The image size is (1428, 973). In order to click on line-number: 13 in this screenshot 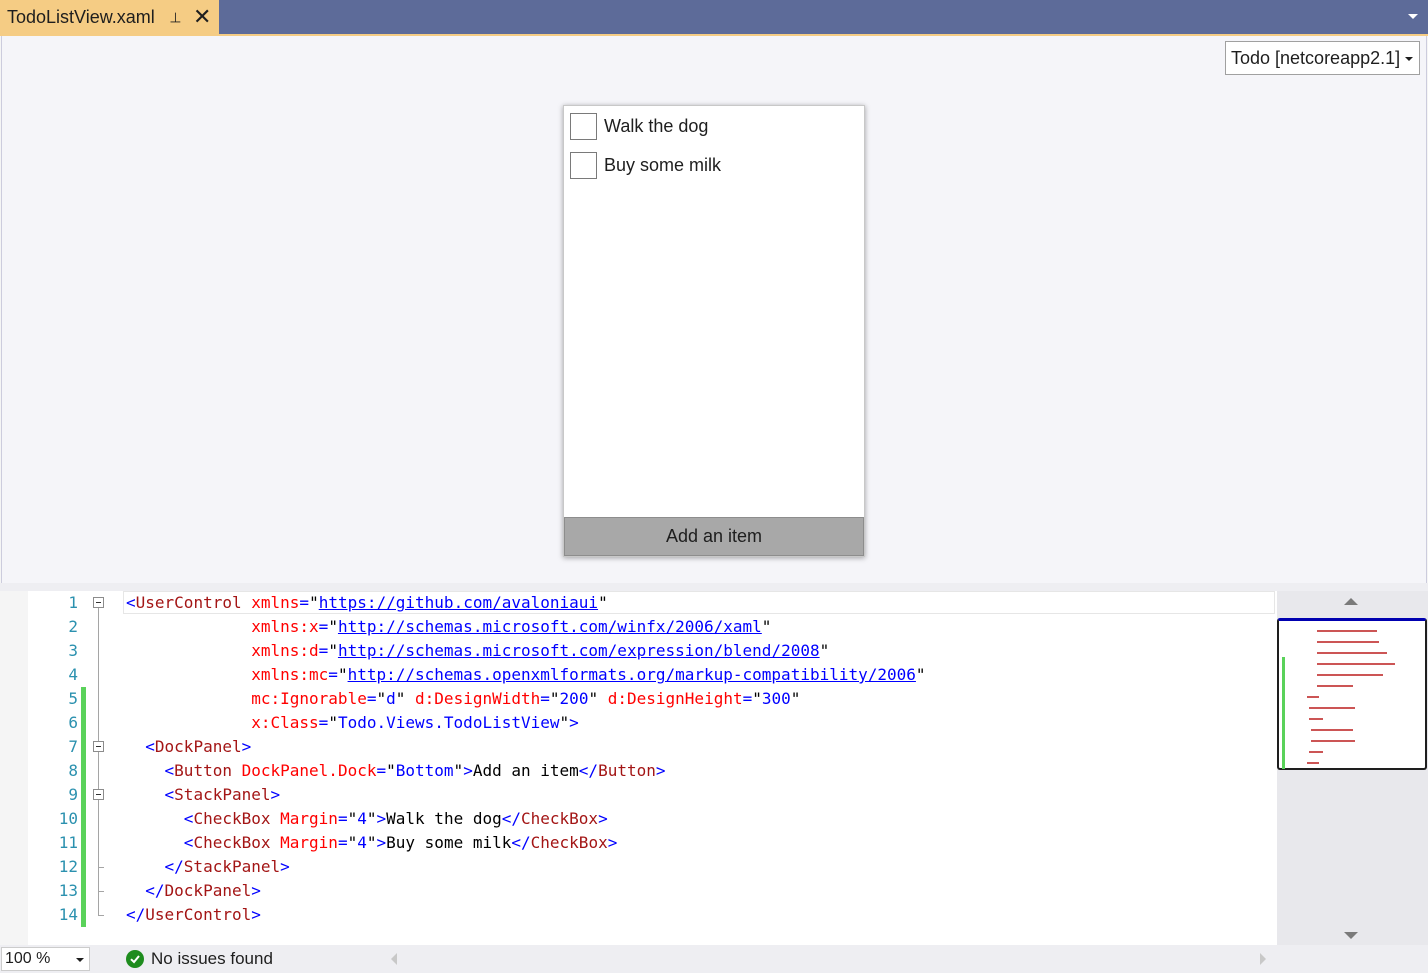, I will do `click(68, 890)`.